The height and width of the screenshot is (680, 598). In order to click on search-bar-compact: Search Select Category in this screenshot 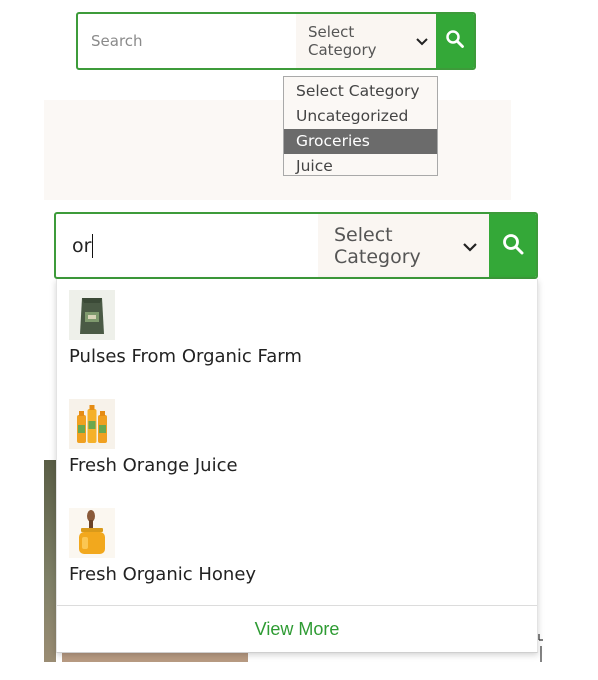, I will do `click(276, 41)`.